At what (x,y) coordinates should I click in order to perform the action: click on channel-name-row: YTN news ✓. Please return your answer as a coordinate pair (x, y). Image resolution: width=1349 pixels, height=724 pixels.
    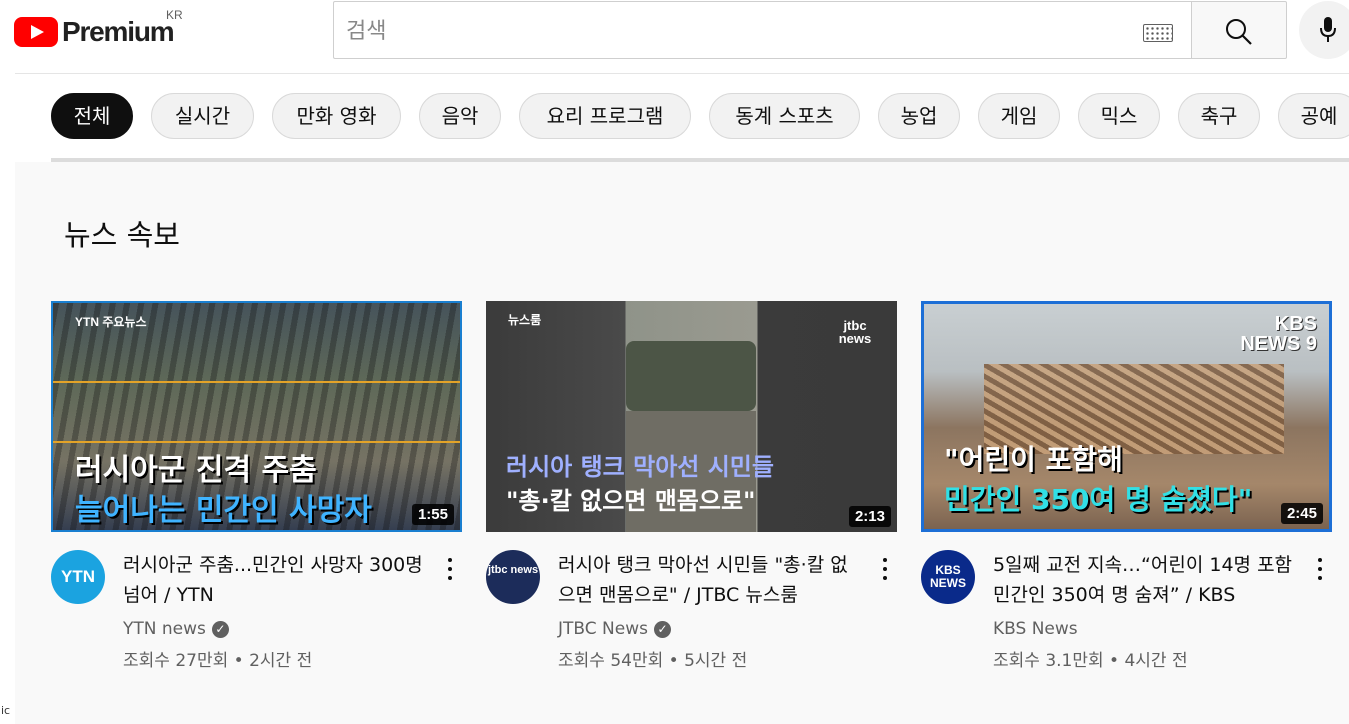
    Looking at the image, I should click on (176, 629).